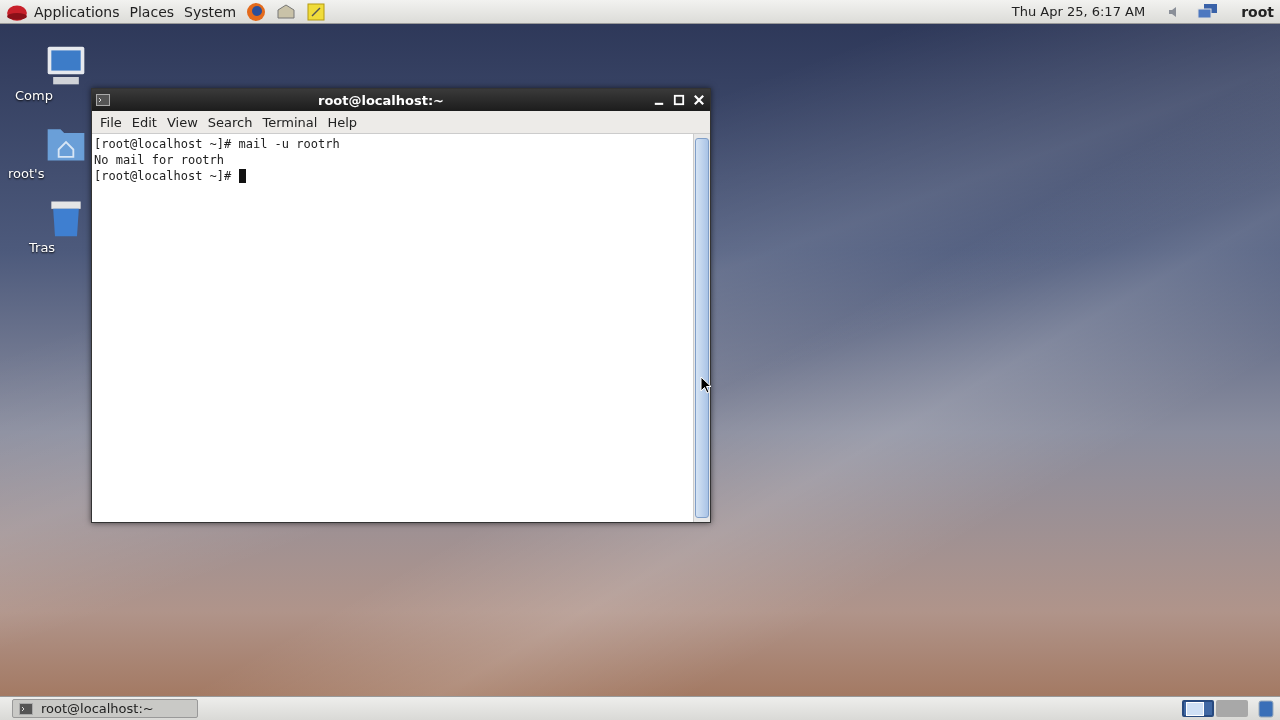 The width and height of the screenshot is (1280, 720). I want to click on menu-item: View, so click(182, 122).